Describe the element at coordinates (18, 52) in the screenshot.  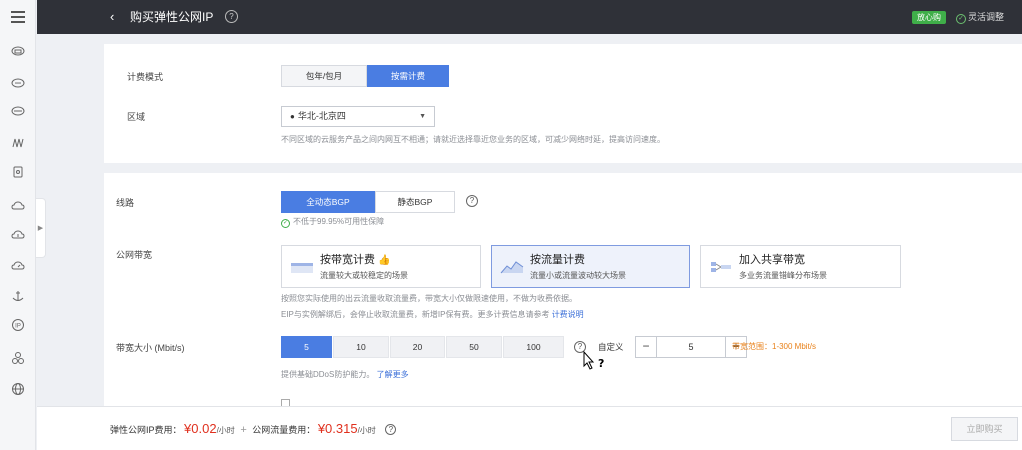
I see `cloud-server-icon` at that location.